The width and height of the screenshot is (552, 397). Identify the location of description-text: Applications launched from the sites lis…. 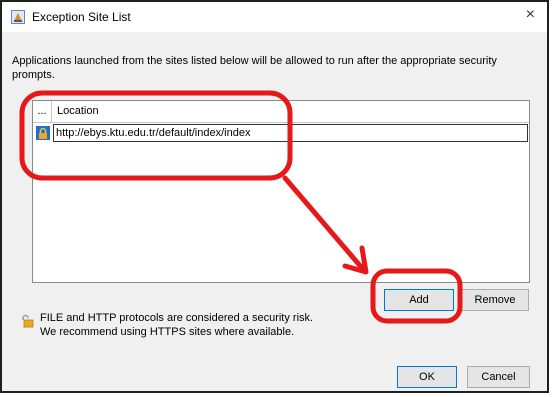
(254, 68).